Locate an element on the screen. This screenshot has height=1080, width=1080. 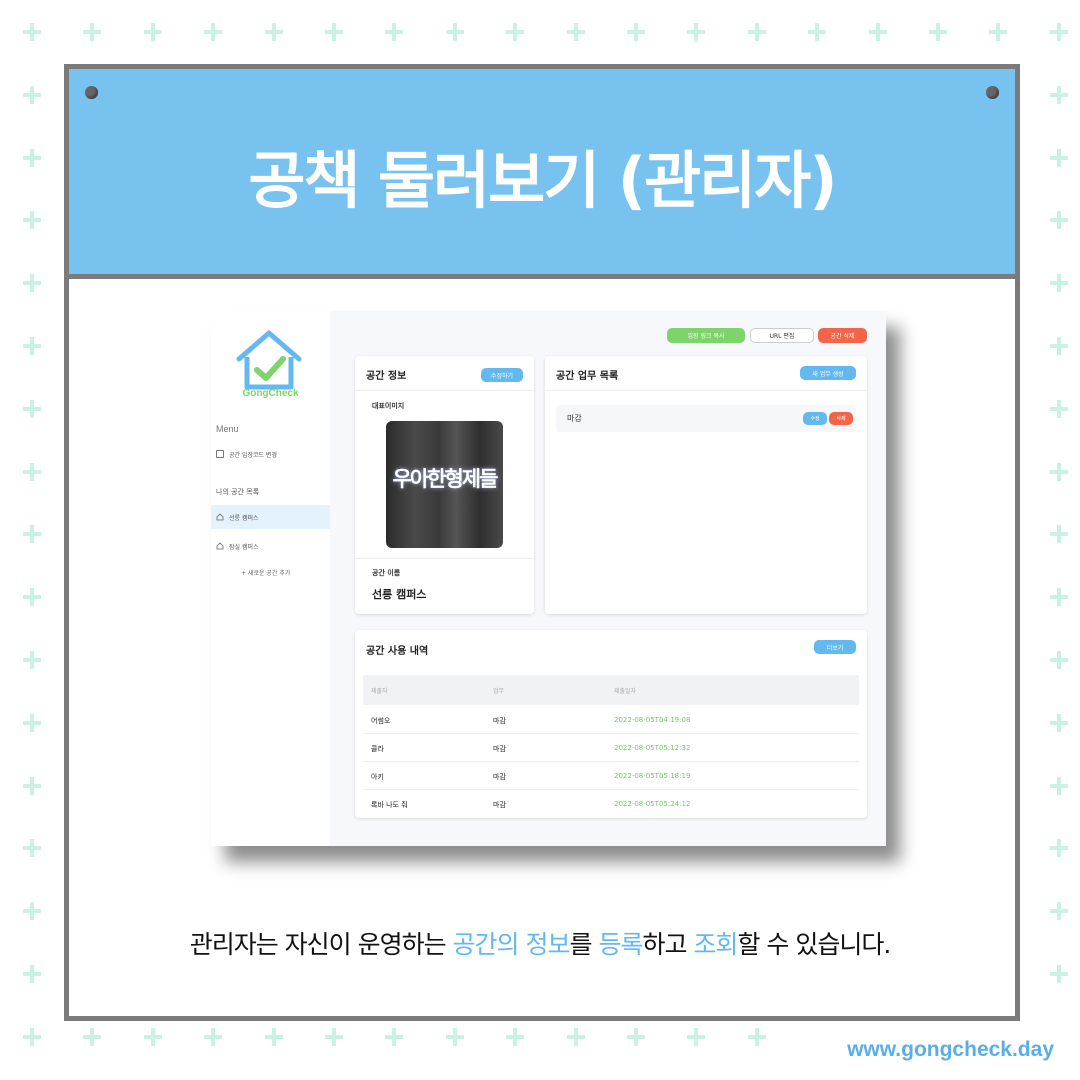
space-info-card: 공간 정보 수정하기 대표이미지 우아한형제들 공간 이름 선릉 캠퍼스 is located at coordinates (444, 485).